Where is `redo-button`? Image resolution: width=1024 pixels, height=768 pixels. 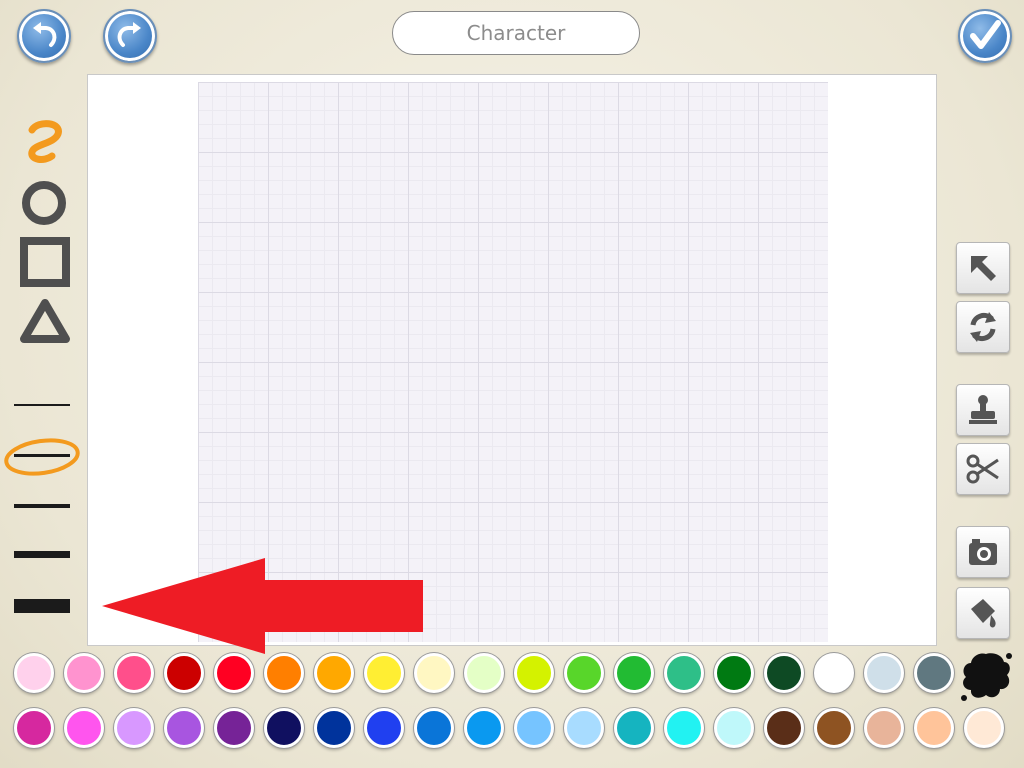 redo-button is located at coordinates (130, 36).